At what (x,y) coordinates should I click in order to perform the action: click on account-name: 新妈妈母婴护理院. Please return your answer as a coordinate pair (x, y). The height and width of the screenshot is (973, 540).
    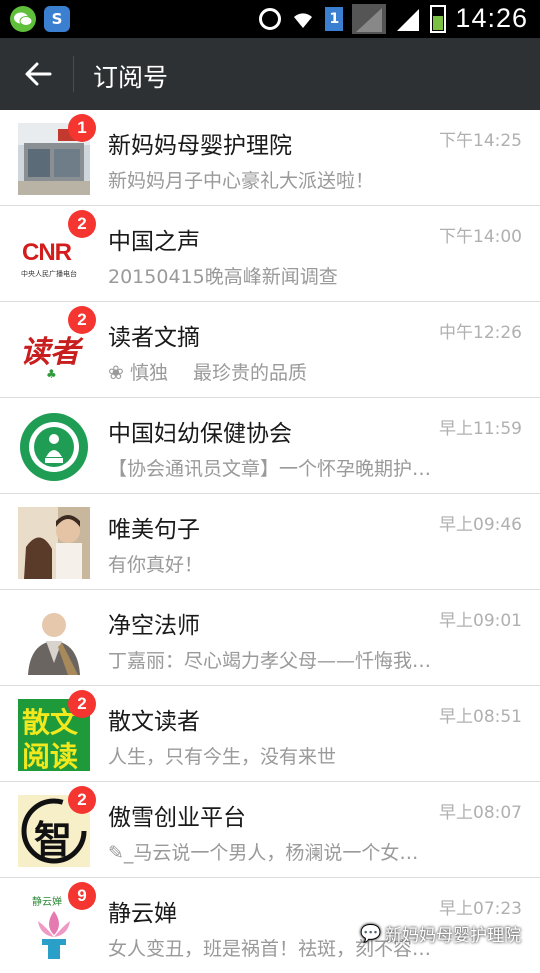
    Looking at the image, I should click on (200, 146).